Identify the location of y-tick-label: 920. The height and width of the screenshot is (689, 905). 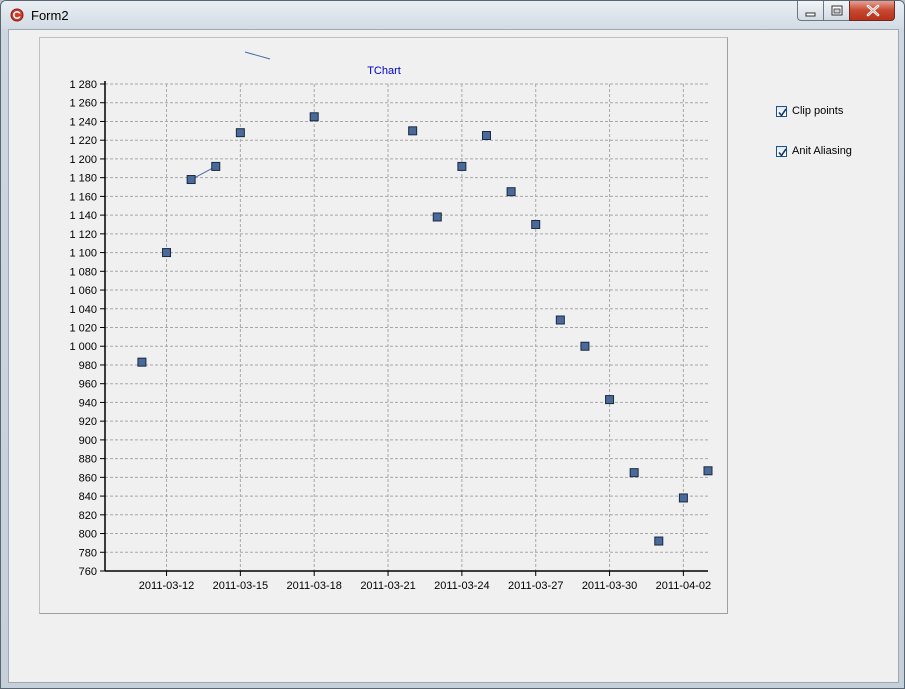
(88, 422).